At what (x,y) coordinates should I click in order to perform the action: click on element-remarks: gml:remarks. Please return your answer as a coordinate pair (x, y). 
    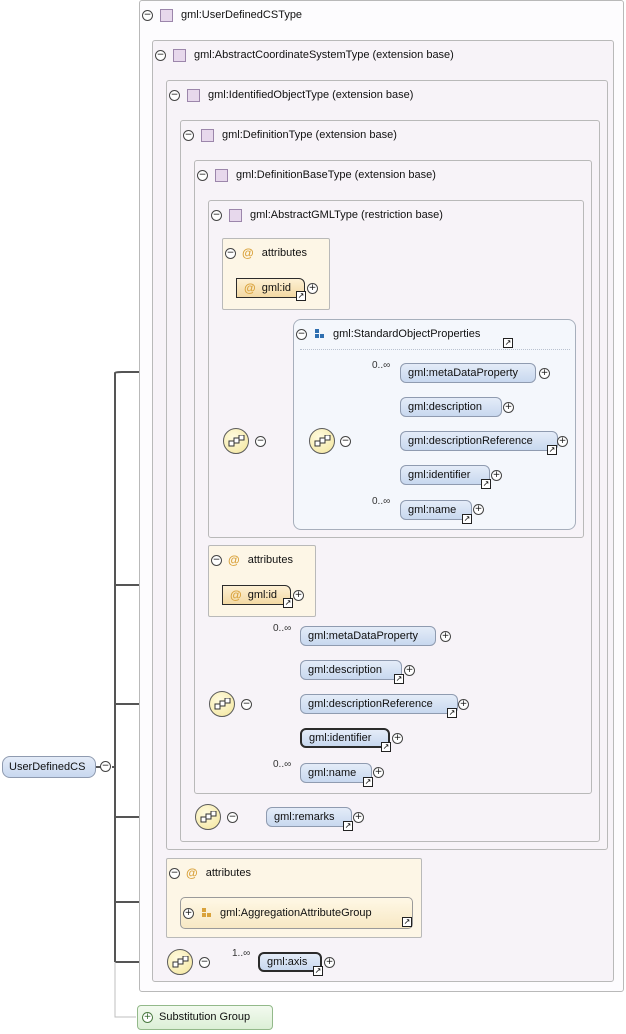
    Looking at the image, I should click on (309, 817).